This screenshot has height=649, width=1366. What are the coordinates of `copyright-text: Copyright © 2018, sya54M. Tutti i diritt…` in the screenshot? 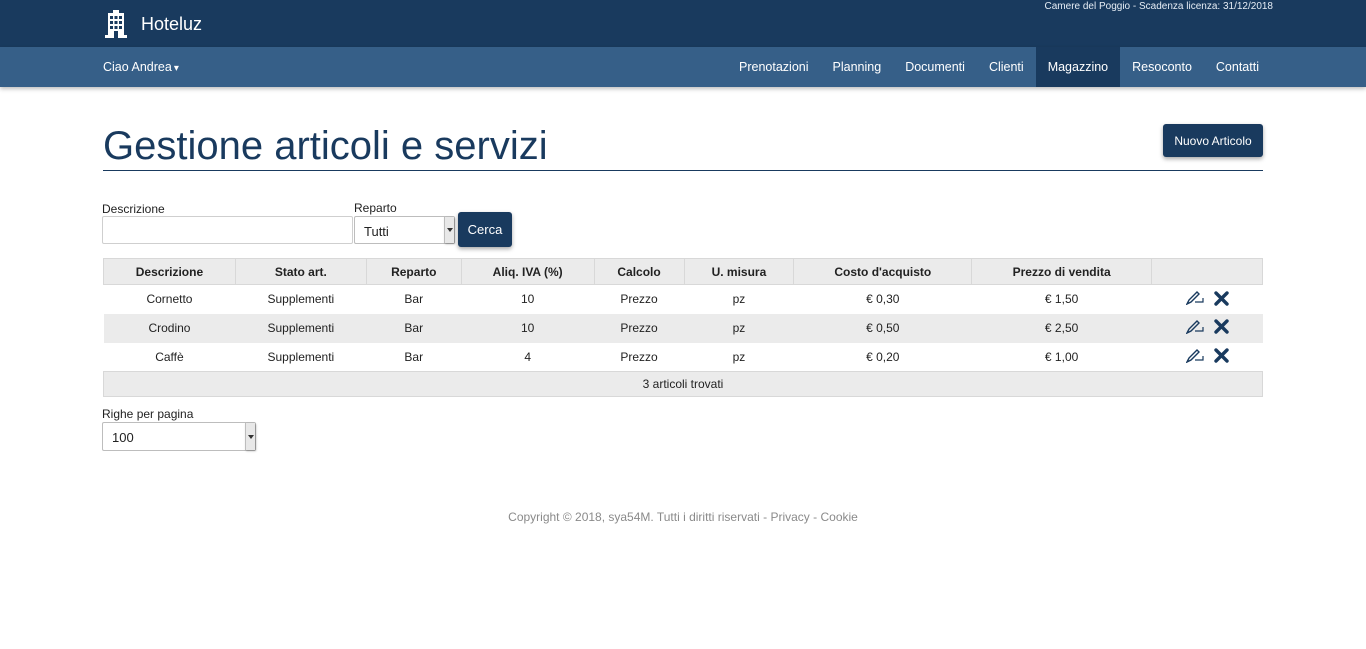 It's located at (634, 517).